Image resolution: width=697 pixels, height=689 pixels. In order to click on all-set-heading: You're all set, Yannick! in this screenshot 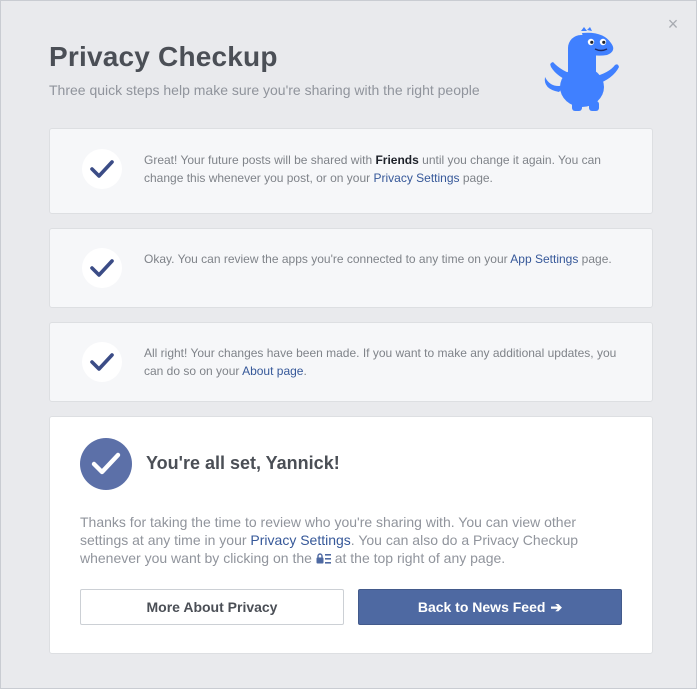, I will do `click(243, 463)`.